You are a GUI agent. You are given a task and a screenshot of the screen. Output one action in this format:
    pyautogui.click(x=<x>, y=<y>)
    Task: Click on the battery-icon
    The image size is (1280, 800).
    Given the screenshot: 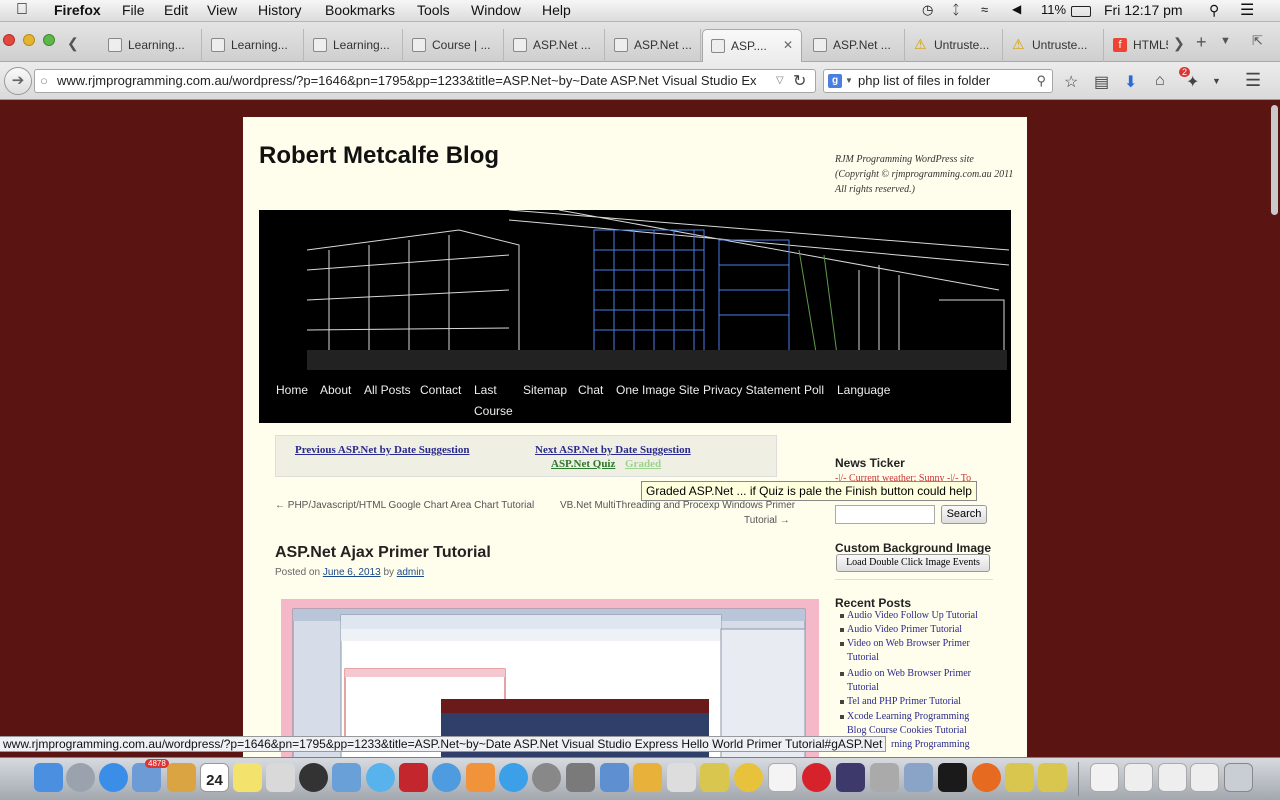 What is the action you would take?
    pyautogui.click(x=1081, y=11)
    